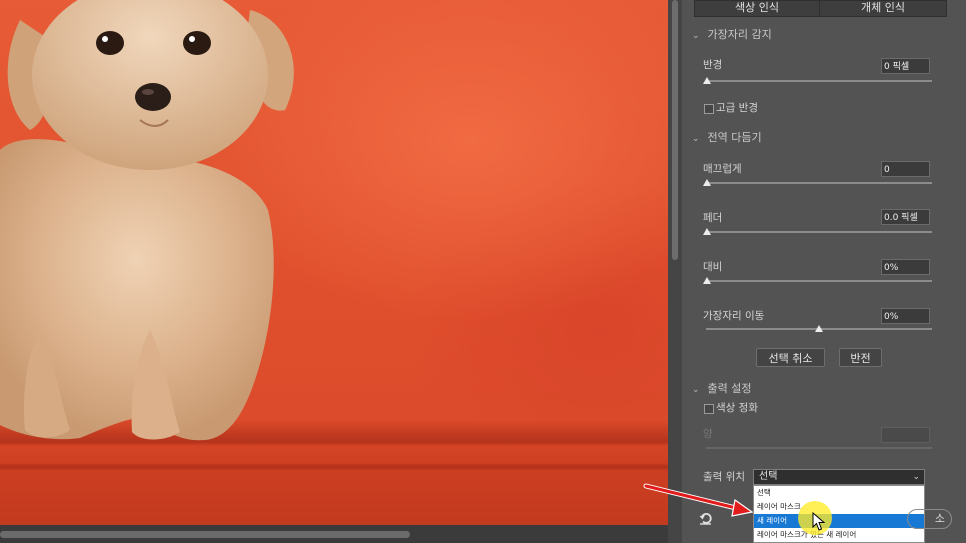 This screenshot has width=966, height=543. Describe the element at coordinates (819, 81) in the screenshot. I see `radius-slider-track` at that location.